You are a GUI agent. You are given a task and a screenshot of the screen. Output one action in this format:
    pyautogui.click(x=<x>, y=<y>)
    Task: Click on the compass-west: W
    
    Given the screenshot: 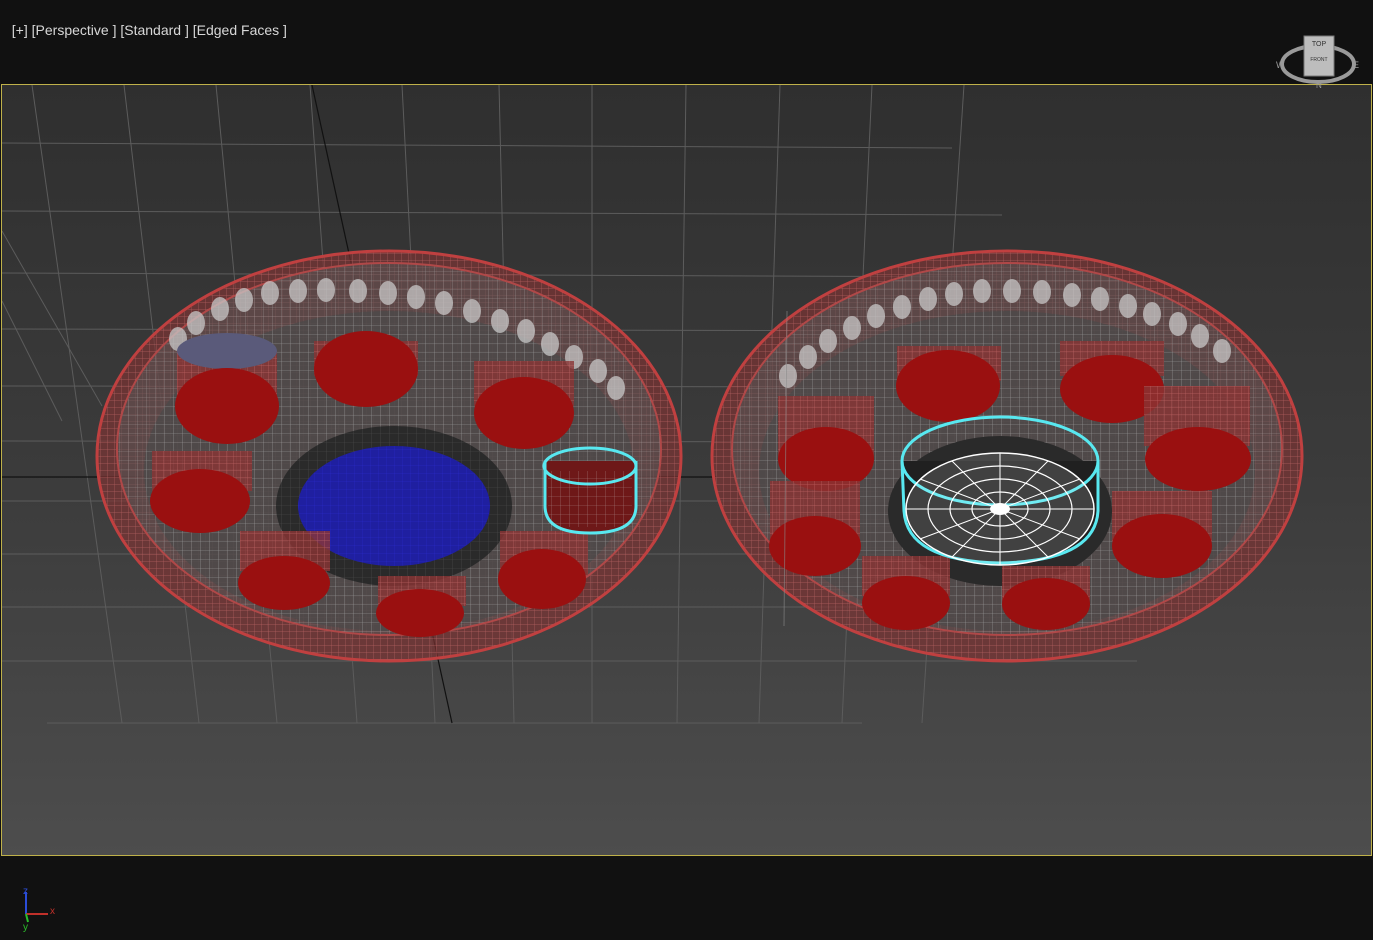 What is the action you would take?
    pyautogui.click(x=1280, y=65)
    